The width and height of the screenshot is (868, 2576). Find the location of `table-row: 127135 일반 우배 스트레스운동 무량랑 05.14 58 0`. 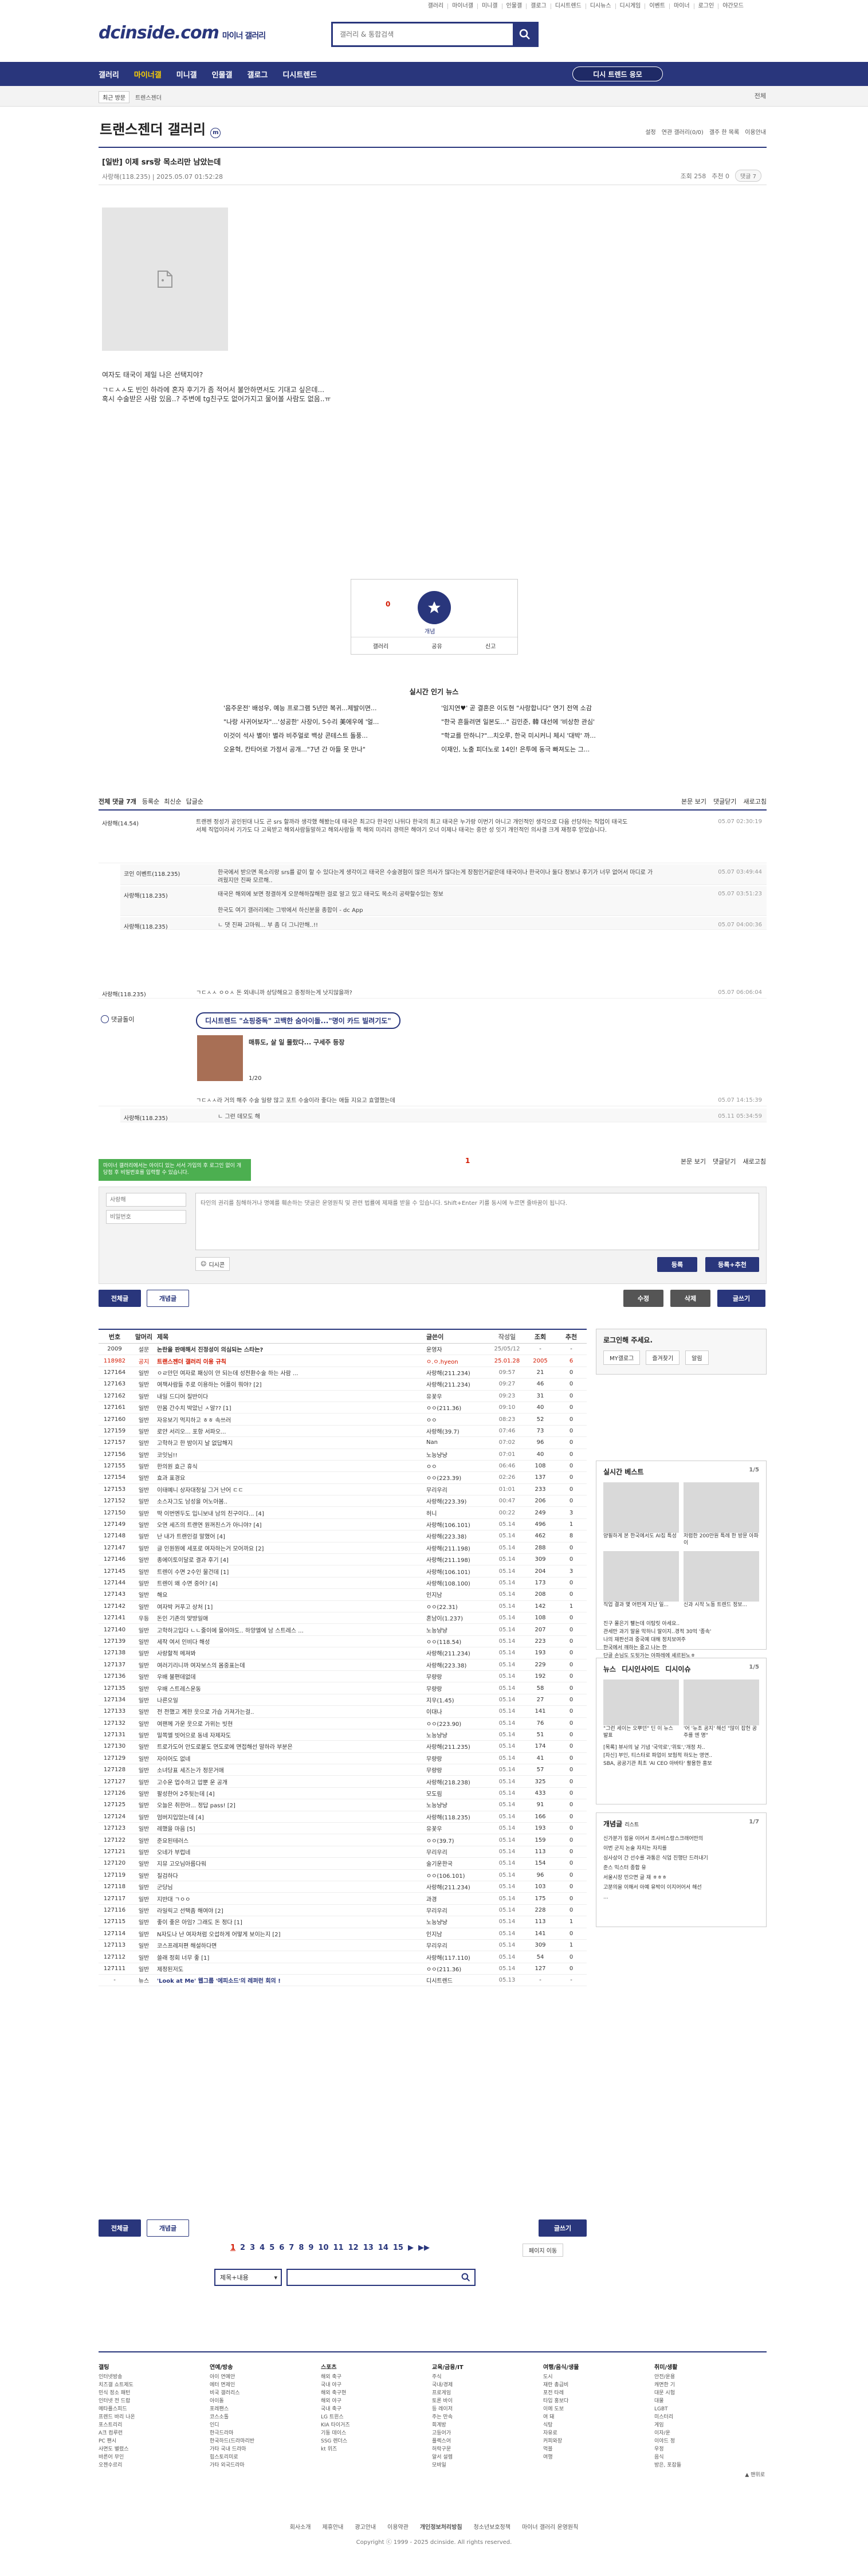

table-row: 127135 일반 우배 스트레스운동 무량랑 05.14 58 0 is located at coordinates (343, 1688).